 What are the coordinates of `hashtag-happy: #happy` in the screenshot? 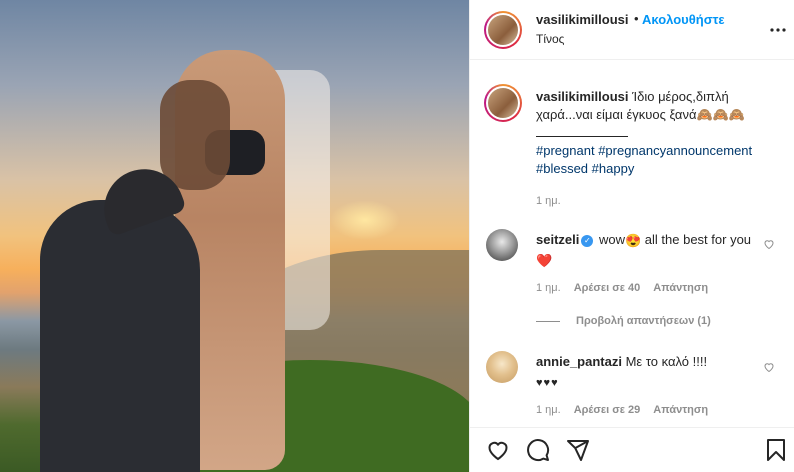 It's located at (613, 168).